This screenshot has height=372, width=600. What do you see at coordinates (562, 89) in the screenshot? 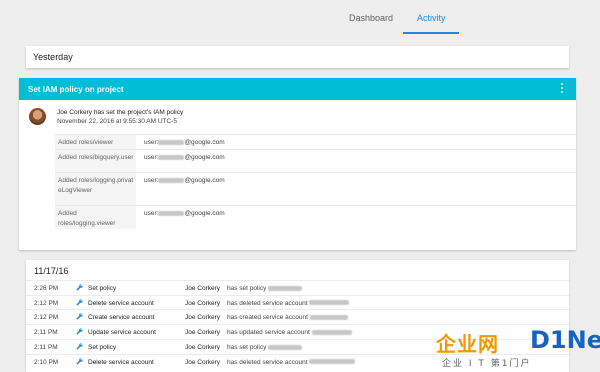
I see `more-options-icon` at bounding box center [562, 89].